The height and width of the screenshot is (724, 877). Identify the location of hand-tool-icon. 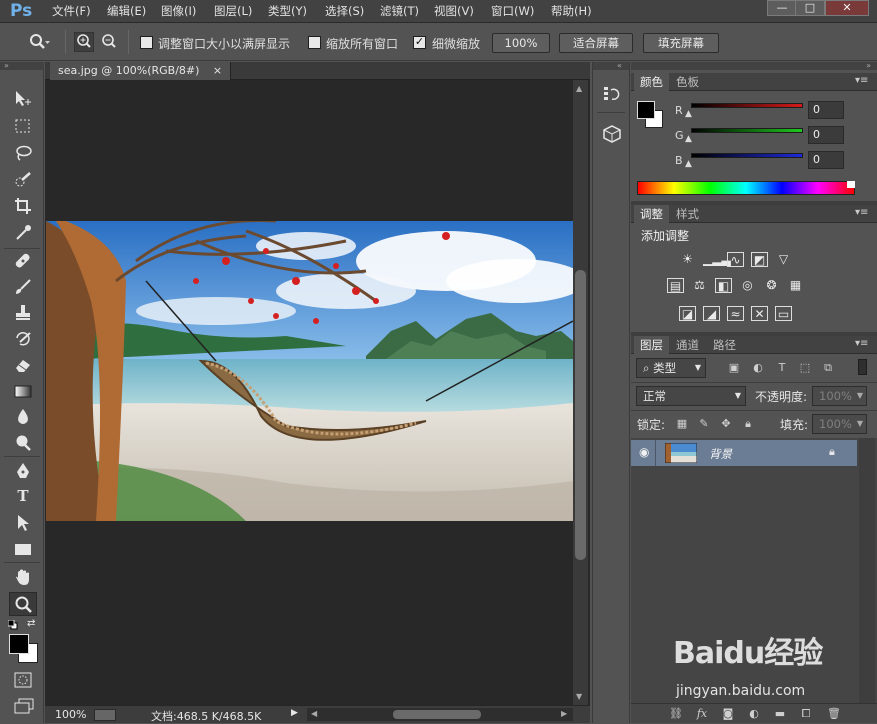
(23, 577).